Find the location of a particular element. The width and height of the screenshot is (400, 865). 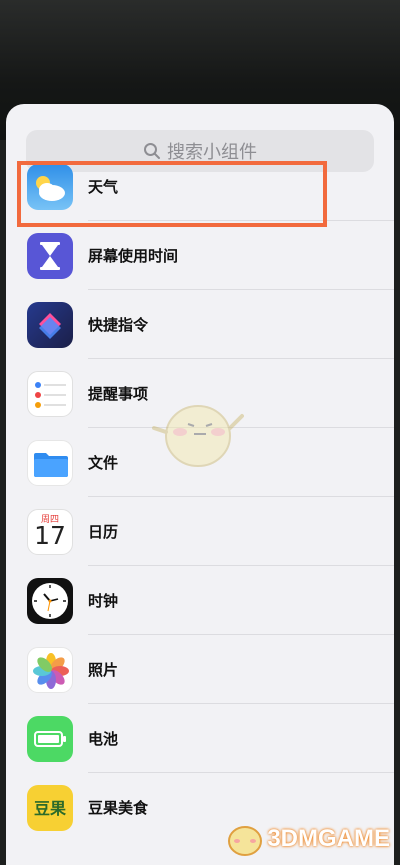

files-folder-icon is located at coordinates (50, 462).